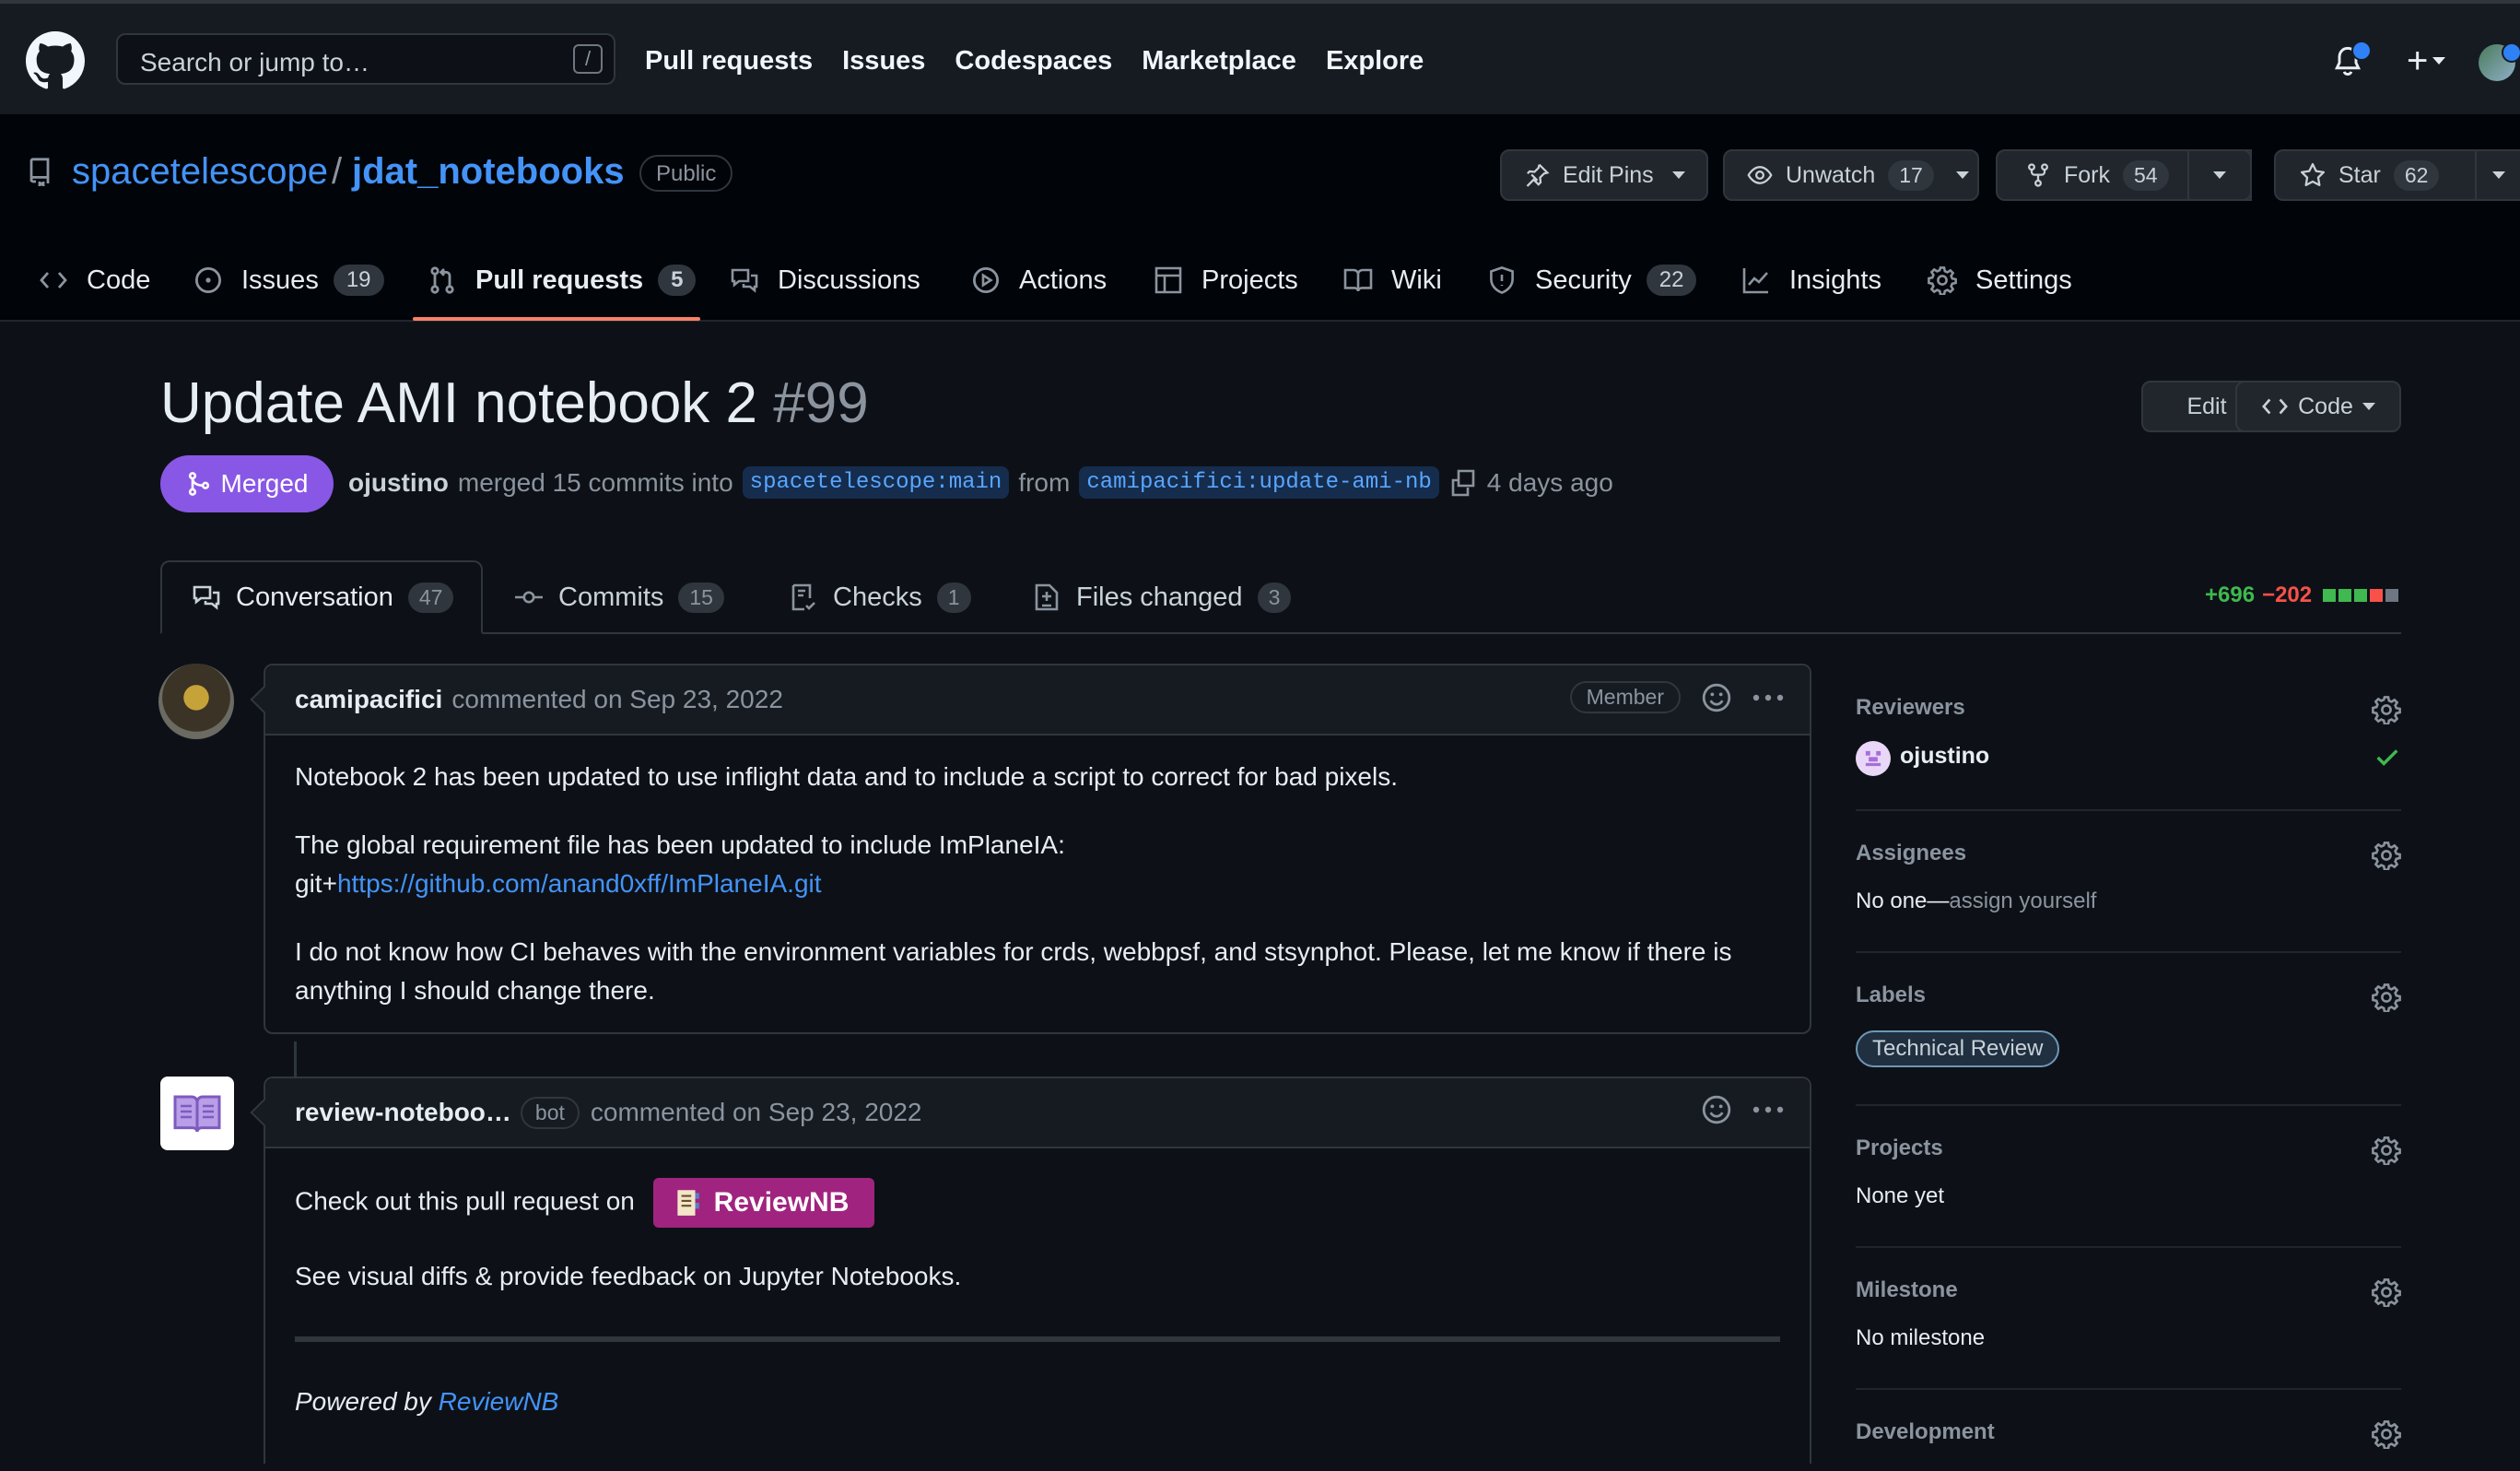 Image resolution: width=2520 pixels, height=1471 pixels. I want to click on milestone-title: Milestone, so click(1907, 1290).